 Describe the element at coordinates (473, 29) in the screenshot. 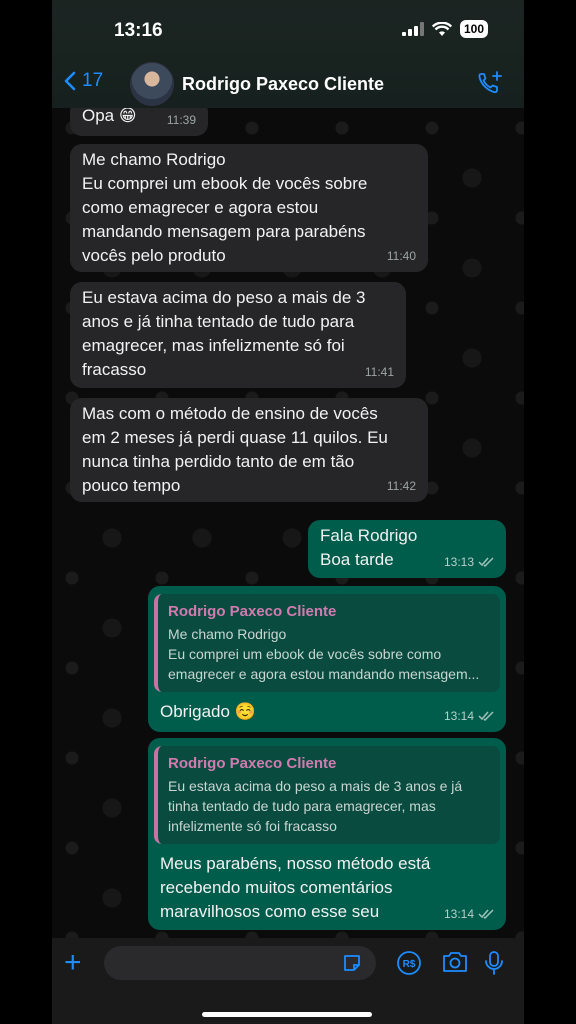

I see `battery-level: 100` at that location.